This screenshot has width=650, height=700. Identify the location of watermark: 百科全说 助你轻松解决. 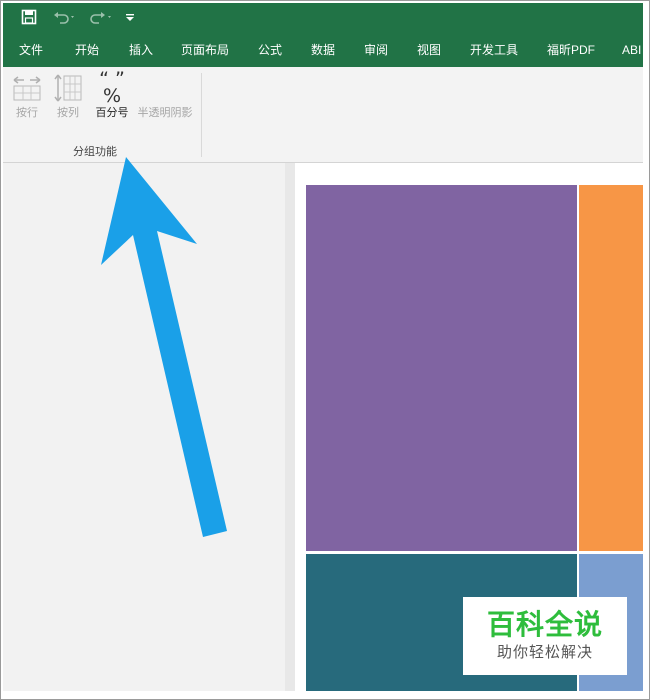
(545, 636).